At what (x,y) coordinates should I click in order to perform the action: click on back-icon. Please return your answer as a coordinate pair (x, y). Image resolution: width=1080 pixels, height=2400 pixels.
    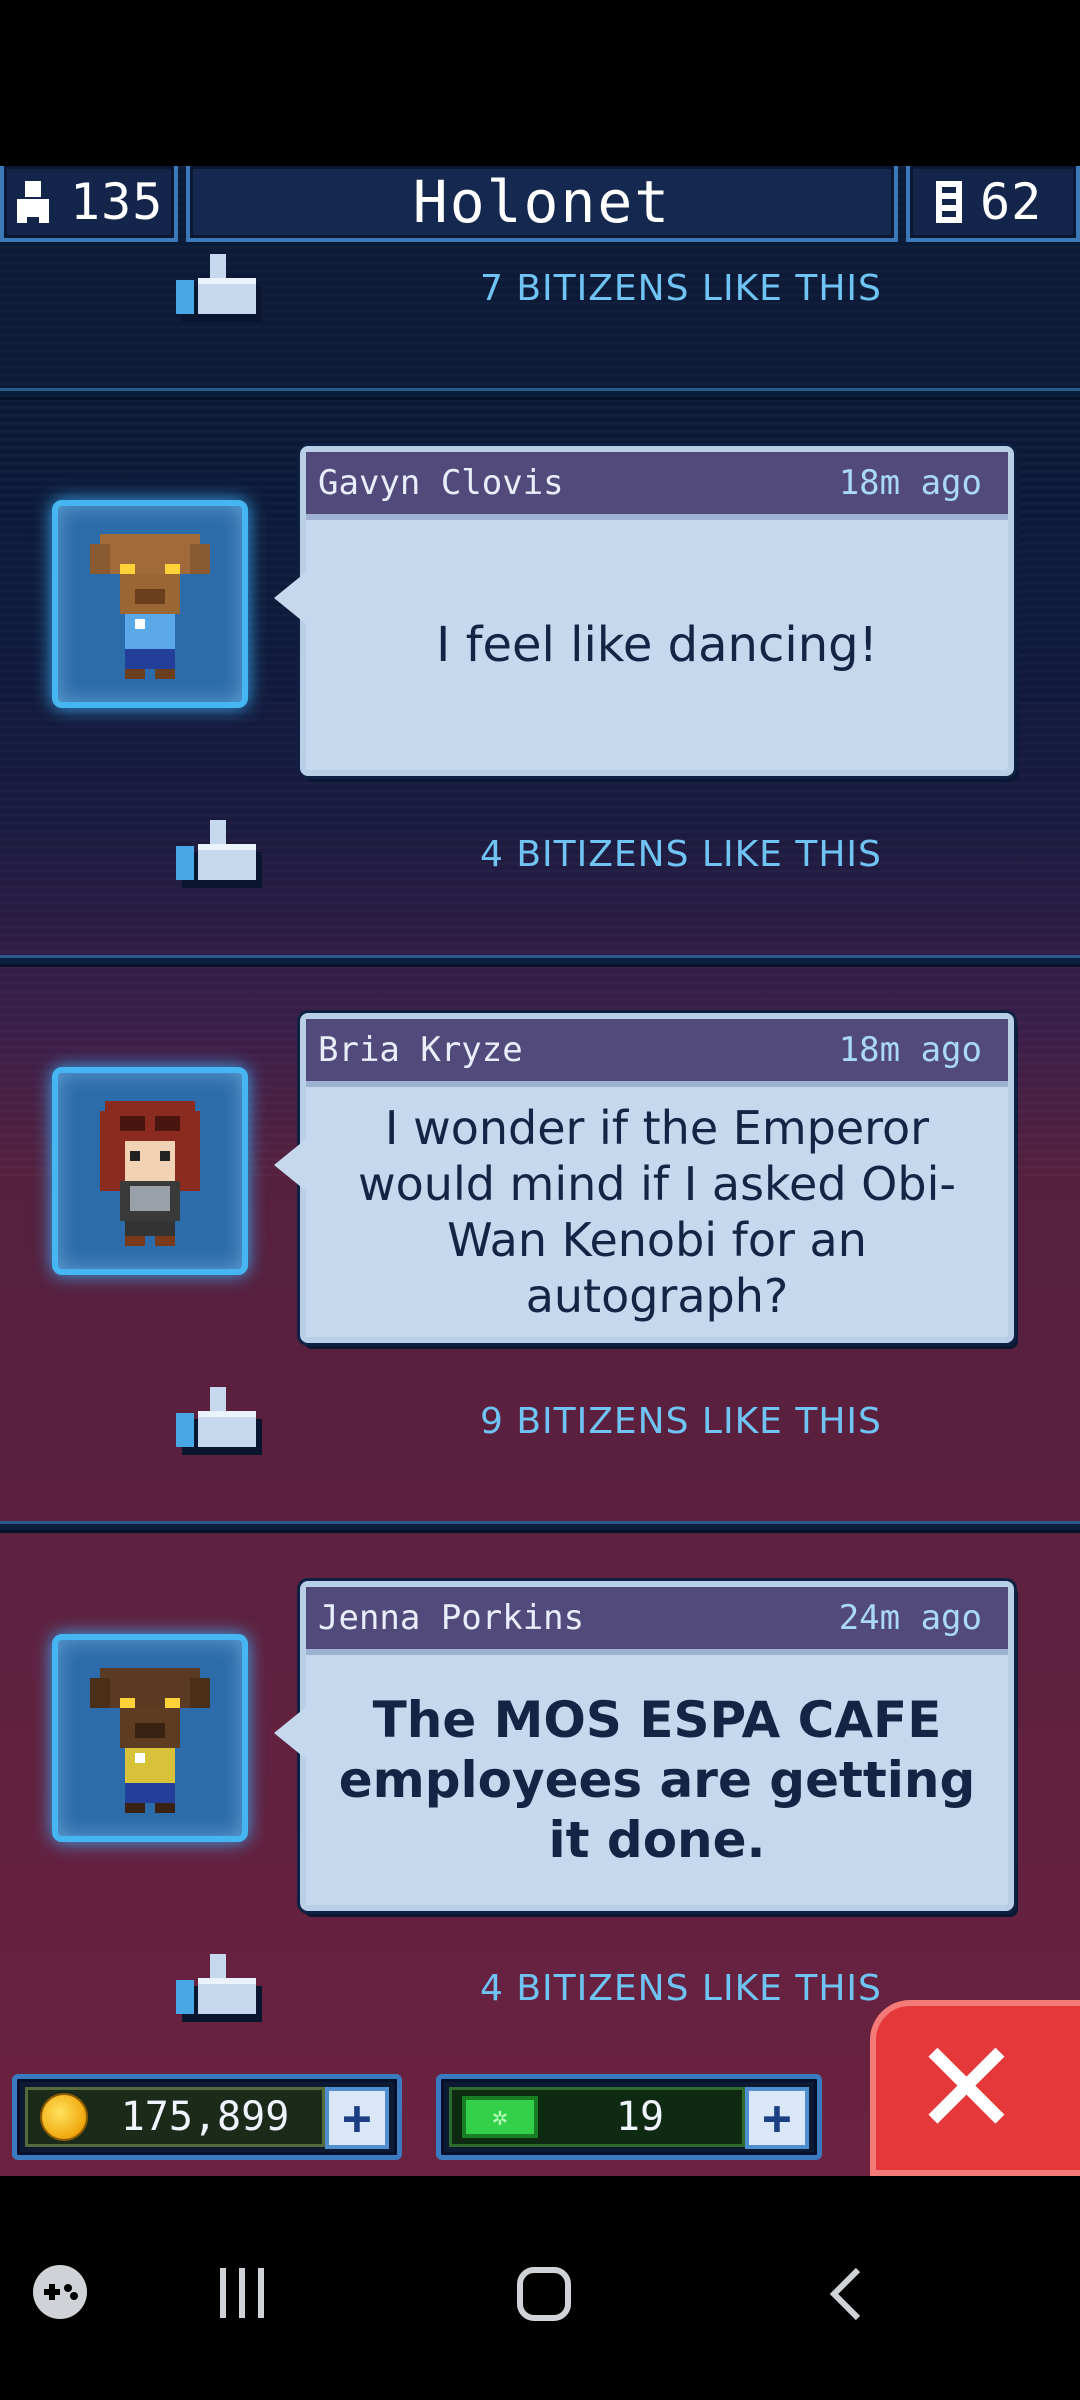
    Looking at the image, I should click on (846, 2296).